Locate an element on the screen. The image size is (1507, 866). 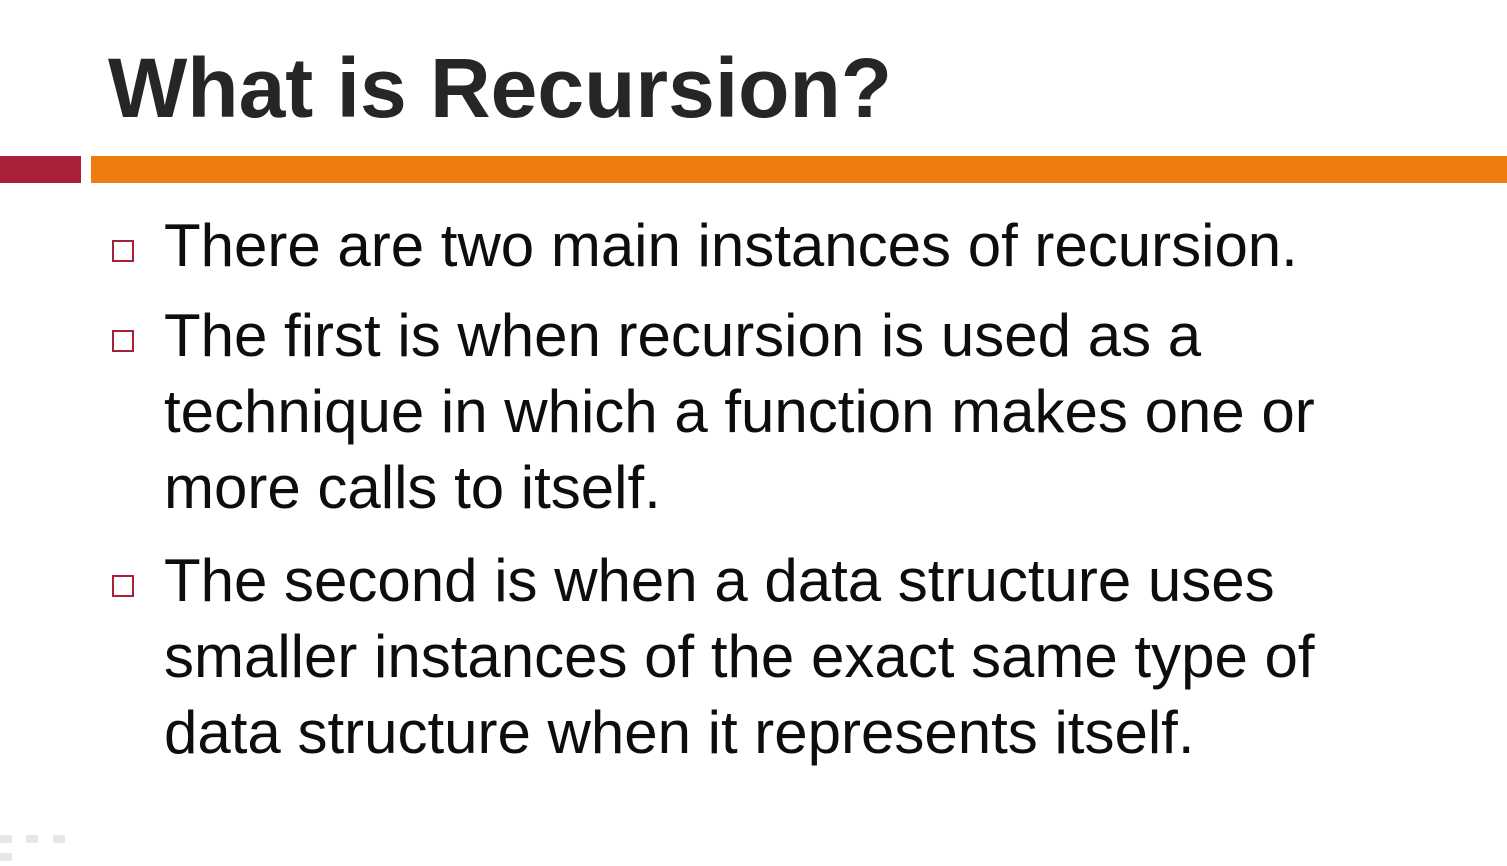
nav-next-icon is located at coordinates (6, 857).